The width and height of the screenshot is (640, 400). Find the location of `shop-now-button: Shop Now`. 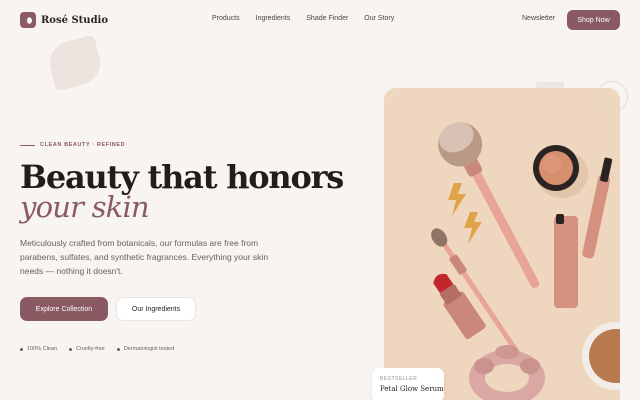

shop-now-button: Shop Now is located at coordinates (593, 20).